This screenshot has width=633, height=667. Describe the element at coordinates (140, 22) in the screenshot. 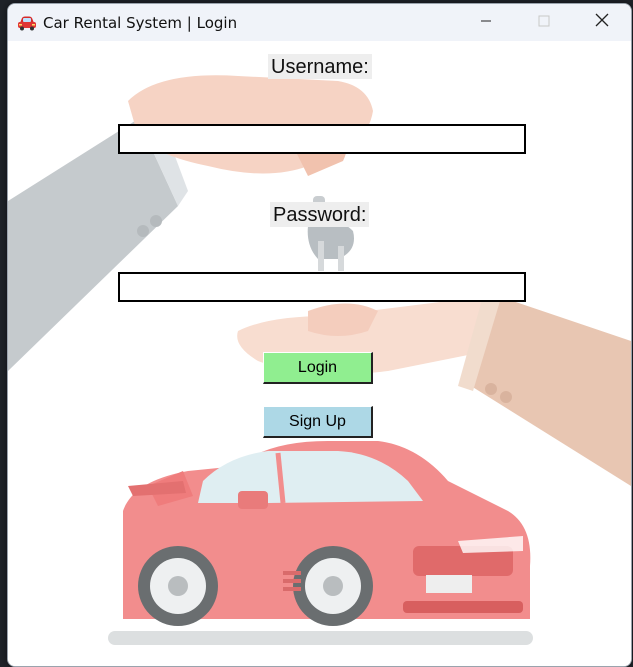

I see `window-title: Car Rental System | Login` at that location.